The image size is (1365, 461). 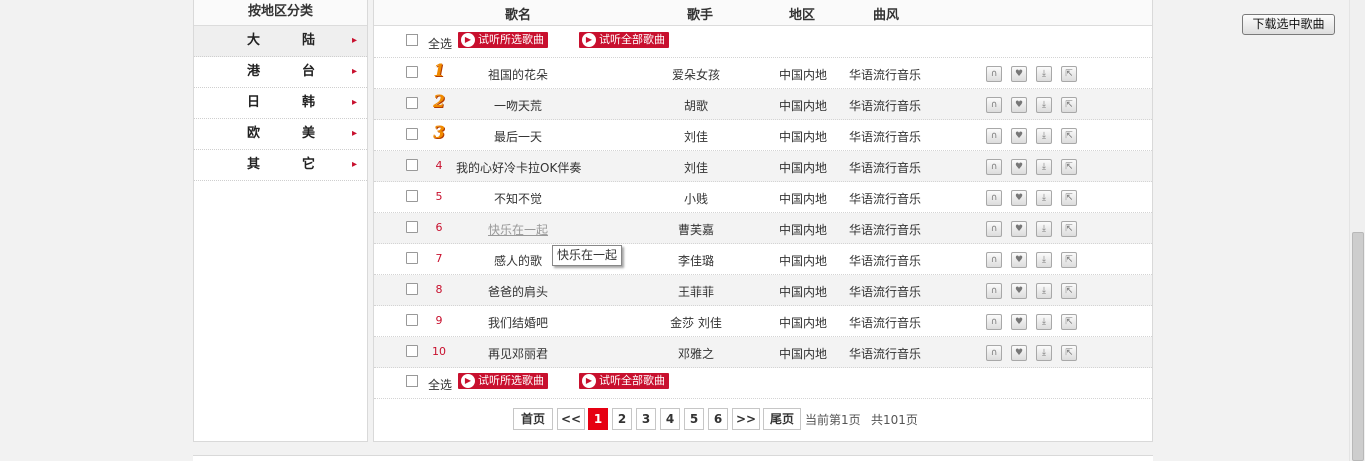 I want to click on song-row: 10 再见邓丽君 邓雅之 中国内地 华语流行音乐 ∩ ♥ ⤓ ⇱, so click(x=763, y=352).